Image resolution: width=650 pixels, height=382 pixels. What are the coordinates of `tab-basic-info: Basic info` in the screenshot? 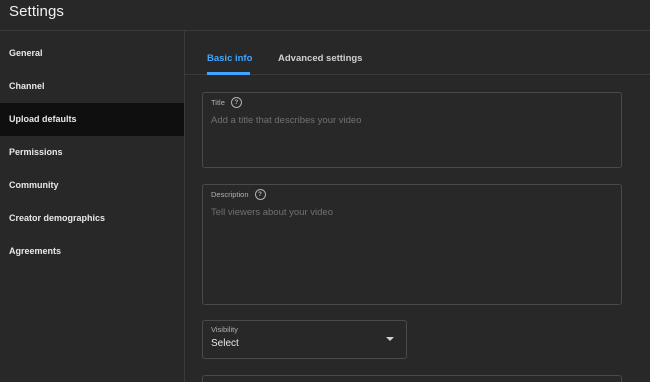 It's located at (229, 58).